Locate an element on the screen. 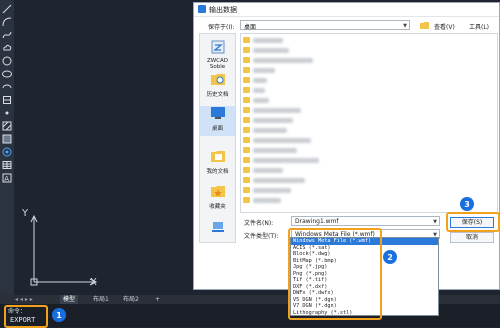 Image resolution: width=500 pixels, height=328 pixels. dialog-title-bar: 输出数据 is located at coordinates (346, 10).